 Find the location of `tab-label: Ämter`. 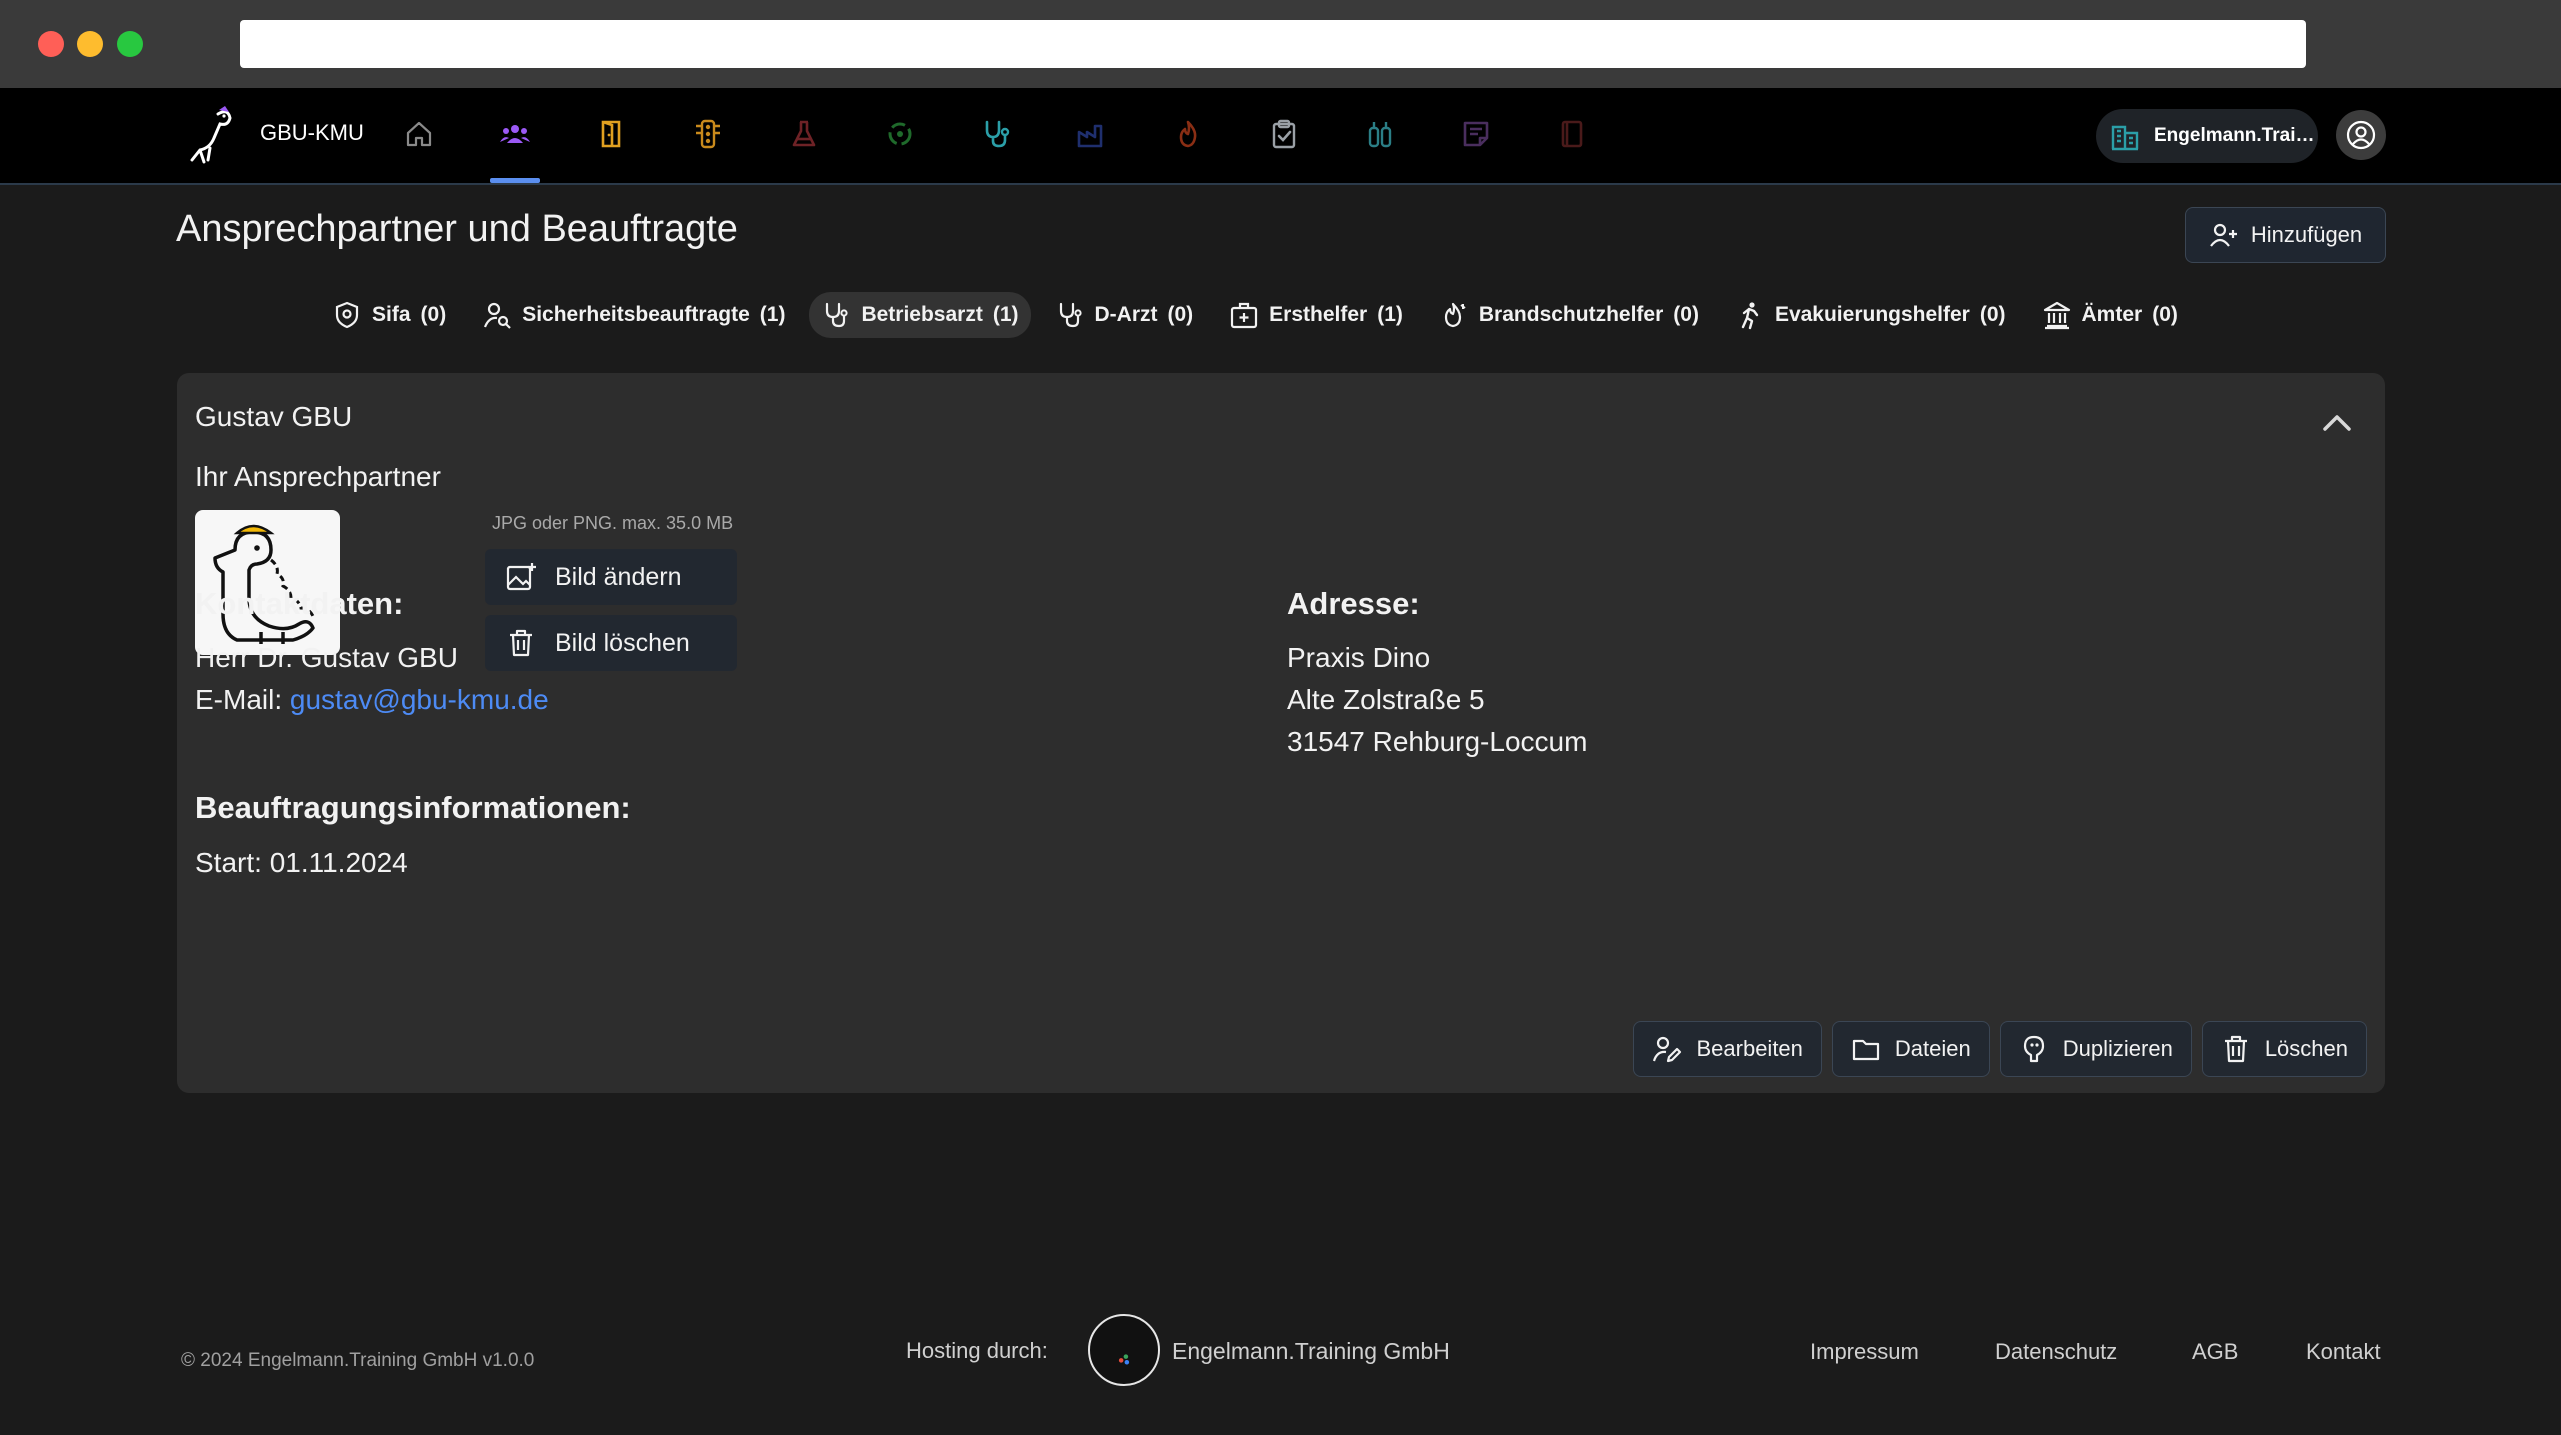

tab-label: Ämter is located at coordinates (2112, 314).